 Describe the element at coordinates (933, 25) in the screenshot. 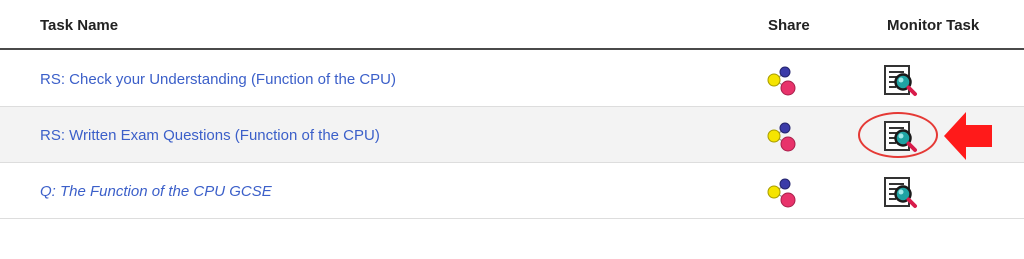

I see `column-header-monitor-task: Monitor Task` at that location.